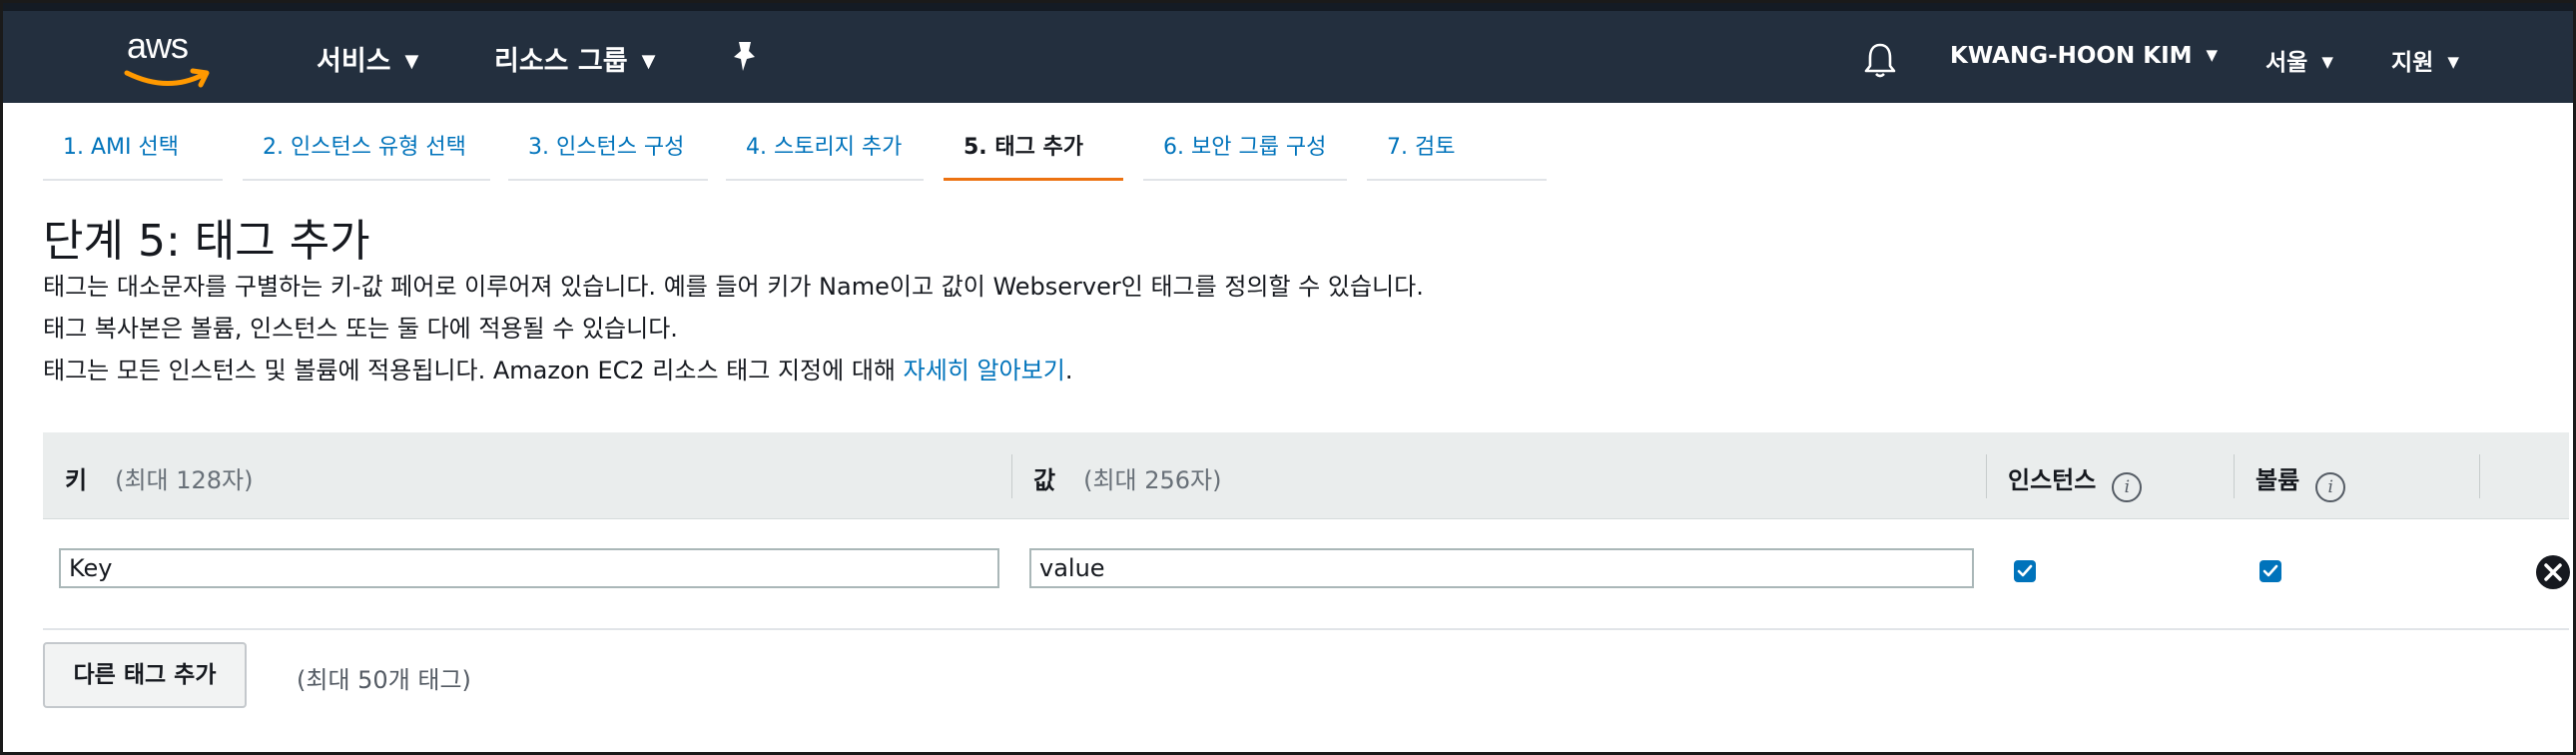 Image resolution: width=2576 pixels, height=755 pixels. What do you see at coordinates (1245, 148) in the screenshot?
I see `tab-label: 6. 보안 그룹 구성` at bounding box center [1245, 148].